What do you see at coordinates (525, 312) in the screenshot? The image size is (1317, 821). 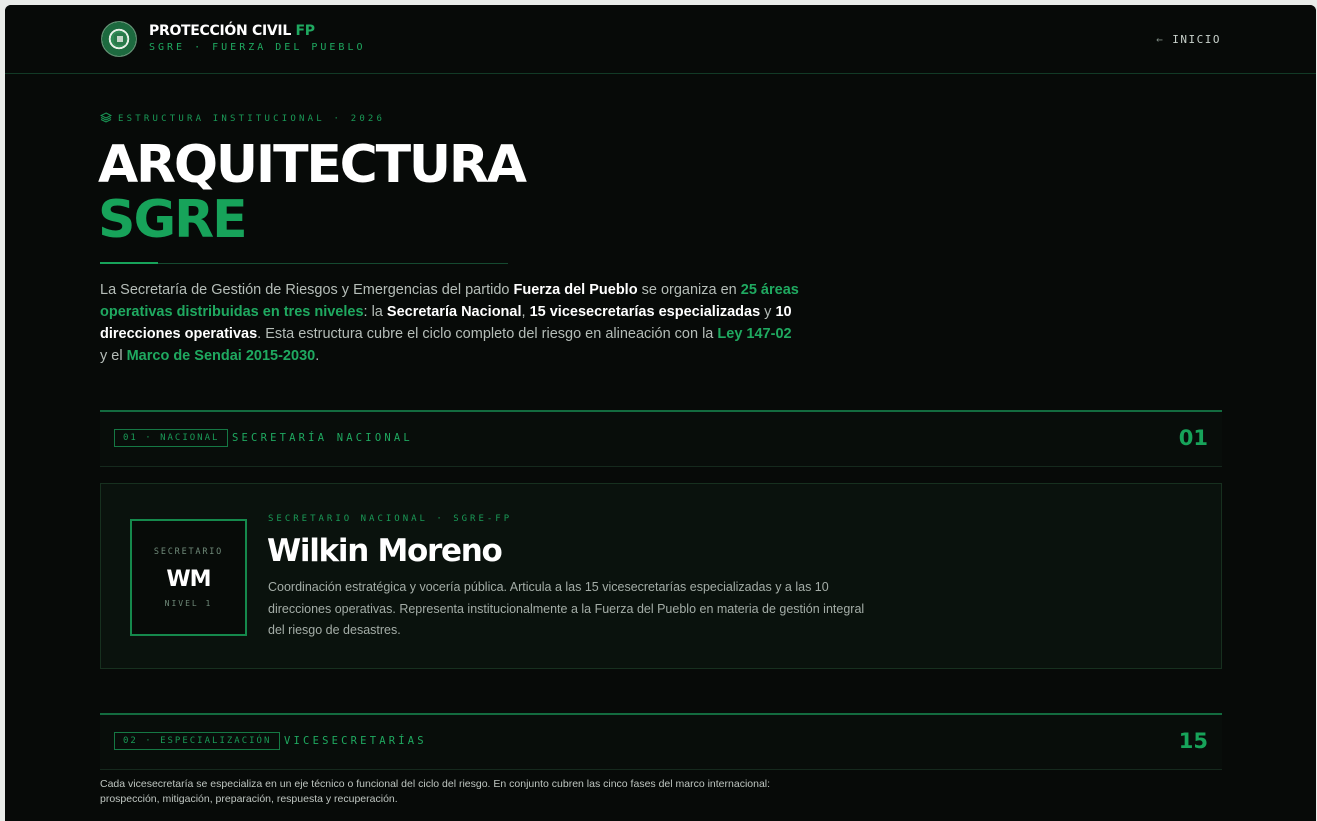 I see `intro-text: ,` at bounding box center [525, 312].